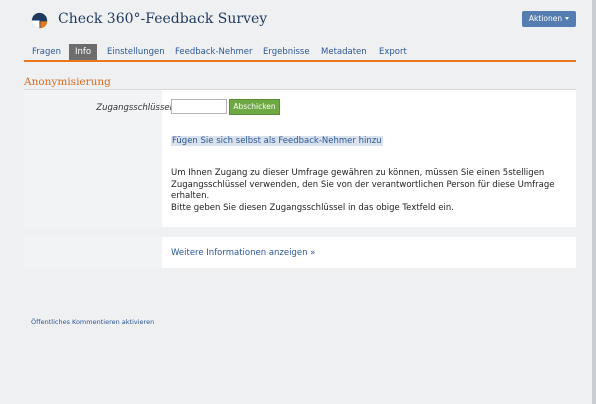 The height and width of the screenshot is (404, 596). I want to click on actions-dropdown-button: Aktionen, so click(549, 19).